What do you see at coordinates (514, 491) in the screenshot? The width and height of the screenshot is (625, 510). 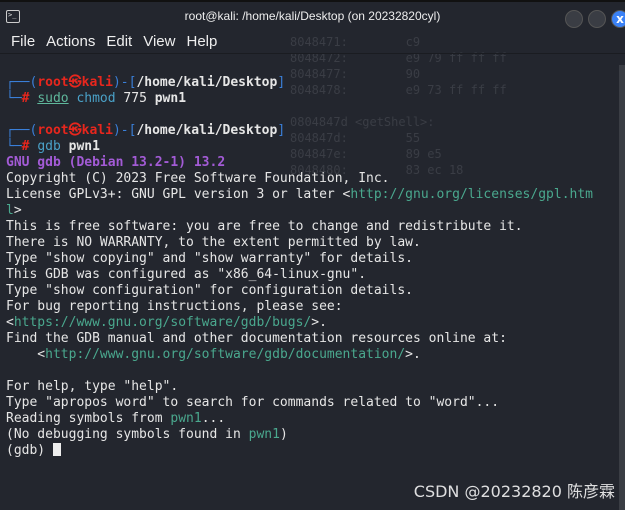 I see `watermark: CSDN @20232820 陈彦霖` at bounding box center [514, 491].